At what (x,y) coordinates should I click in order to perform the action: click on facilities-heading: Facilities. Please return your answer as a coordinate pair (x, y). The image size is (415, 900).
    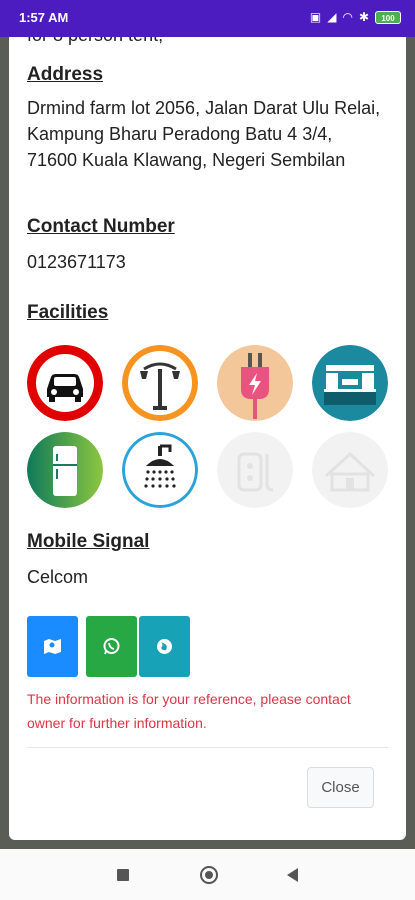
    Looking at the image, I should click on (68, 312).